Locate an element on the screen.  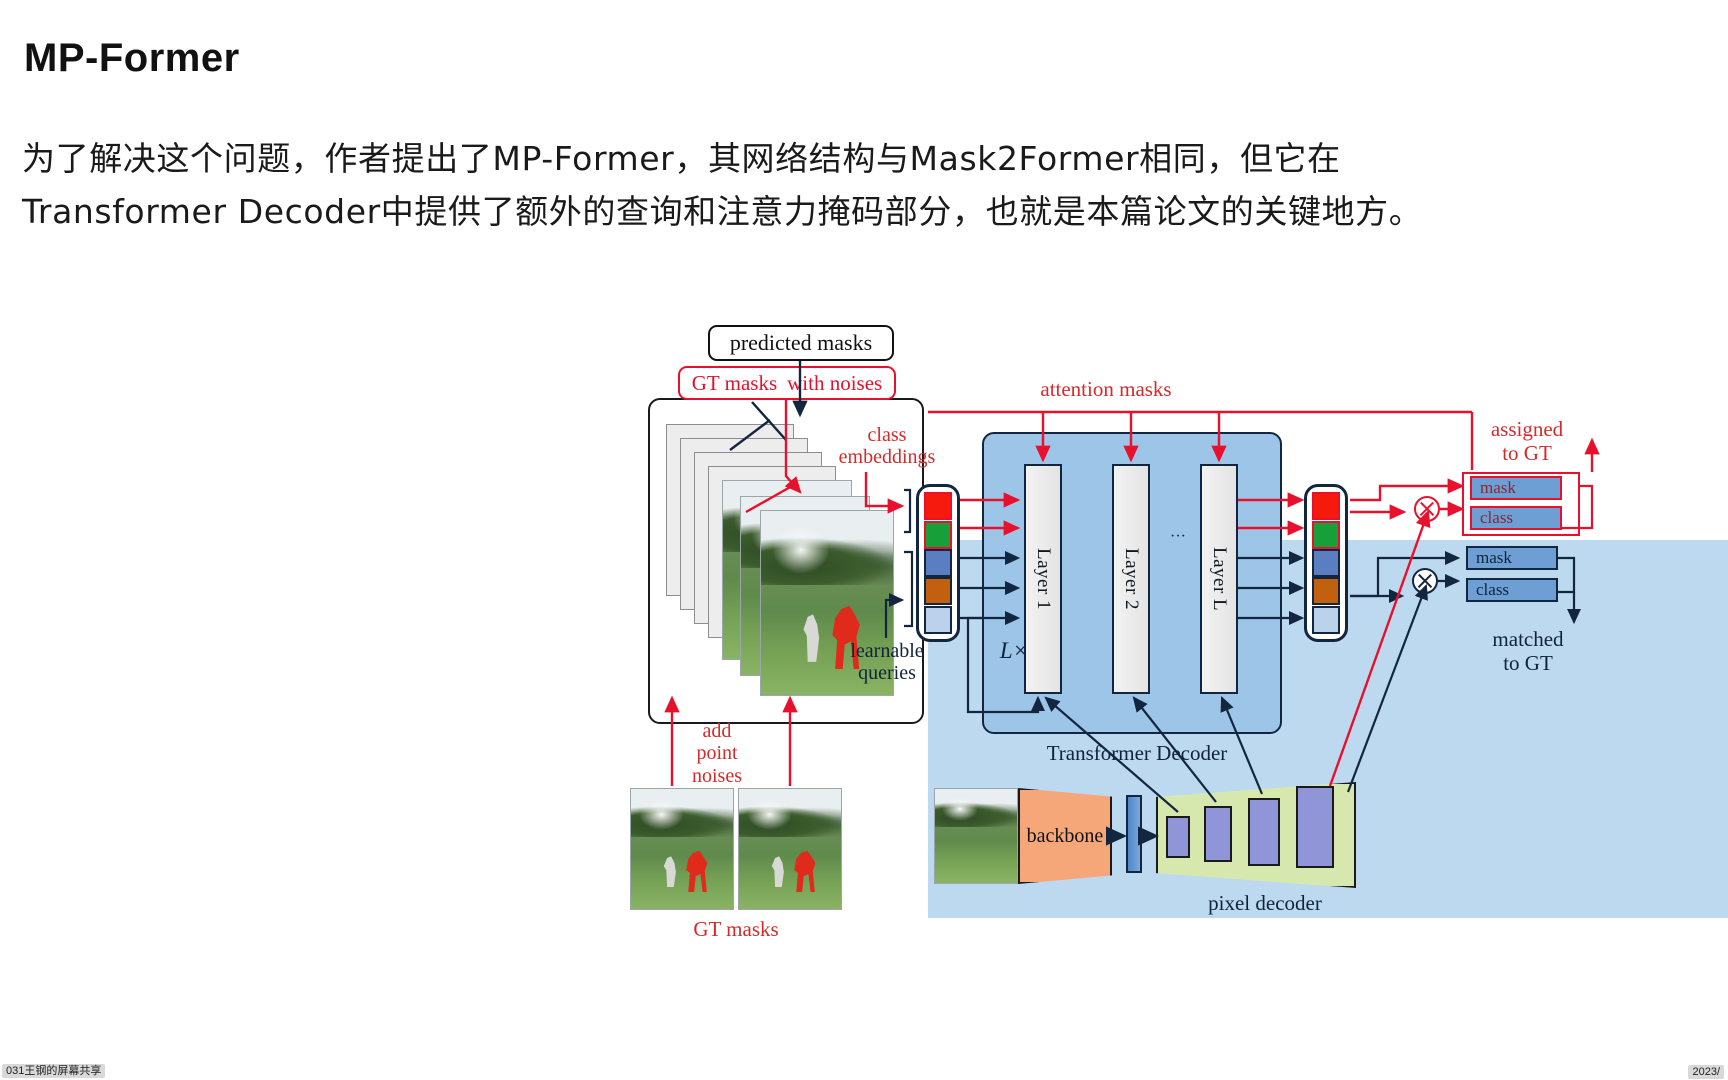
predicted-masks-label: predicted masks is located at coordinates (801, 343).